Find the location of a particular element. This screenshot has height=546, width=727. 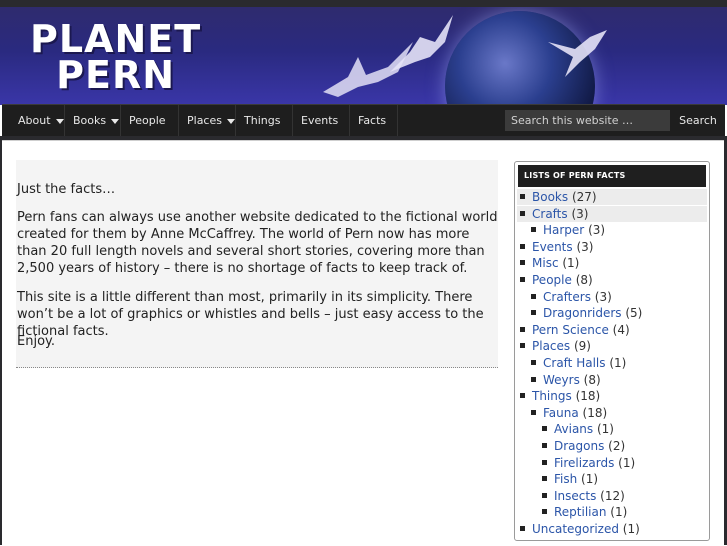

category-item: Misc (1) is located at coordinates (549, 263).